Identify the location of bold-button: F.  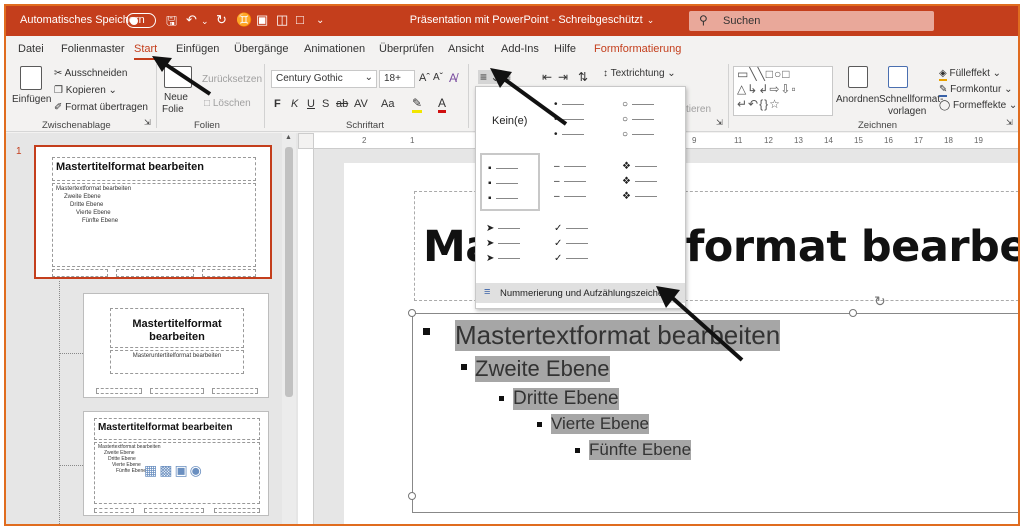
(277, 104).